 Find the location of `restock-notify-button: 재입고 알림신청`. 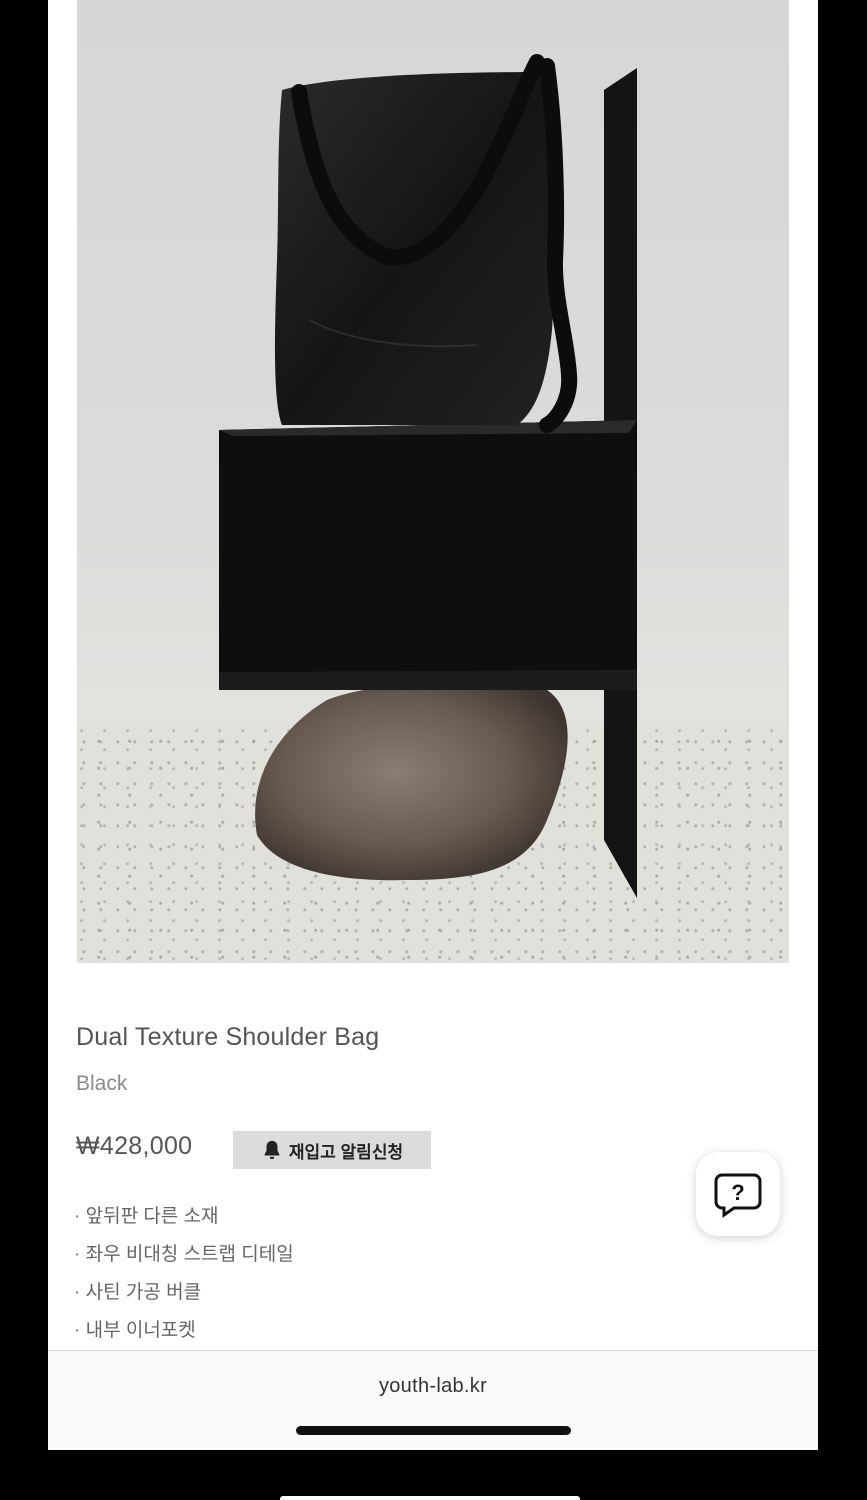

restock-notify-button: 재입고 알림신청 is located at coordinates (332, 1150).